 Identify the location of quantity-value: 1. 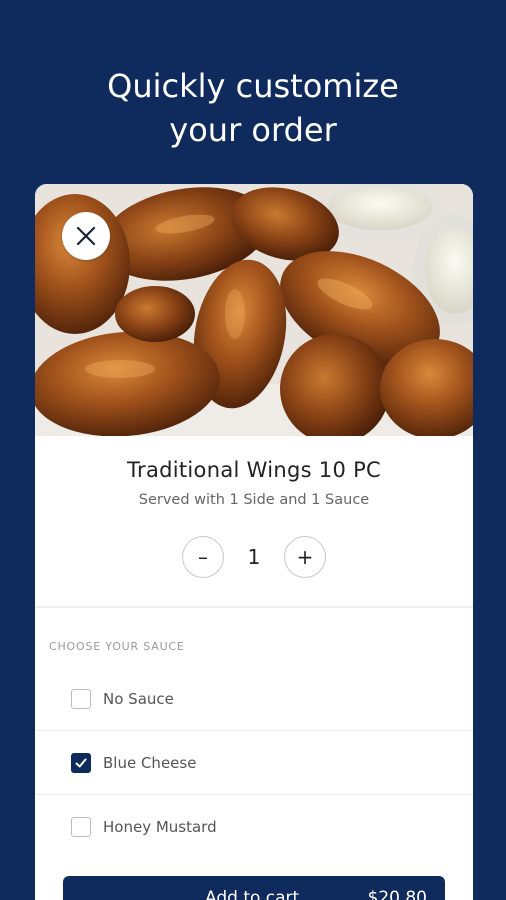
(254, 557).